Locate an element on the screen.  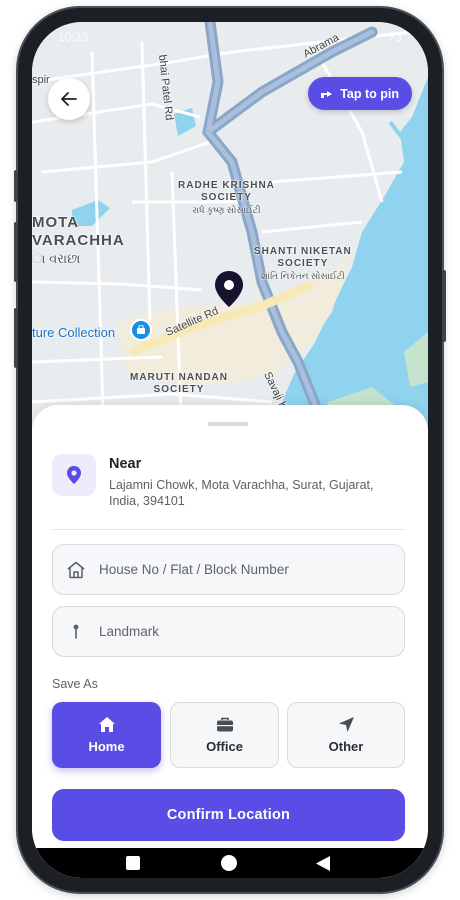
address-type-other-label: Other is located at coordinates (346, 746).